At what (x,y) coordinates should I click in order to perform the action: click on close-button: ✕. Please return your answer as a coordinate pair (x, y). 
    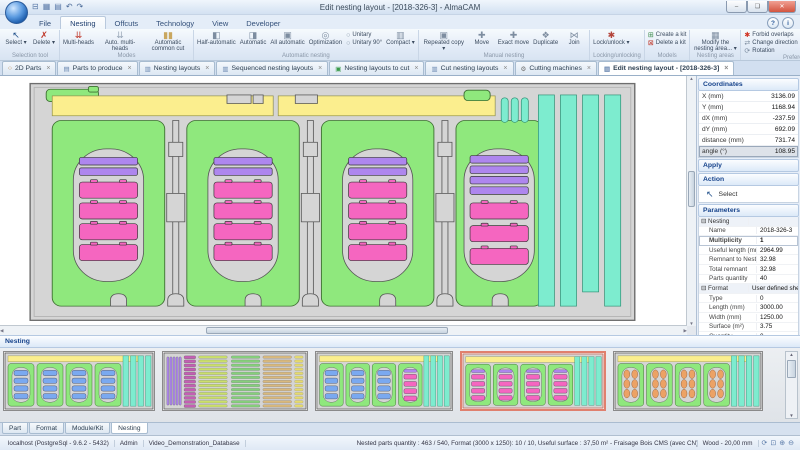
    Looking at the image, I should click on (782, 7).